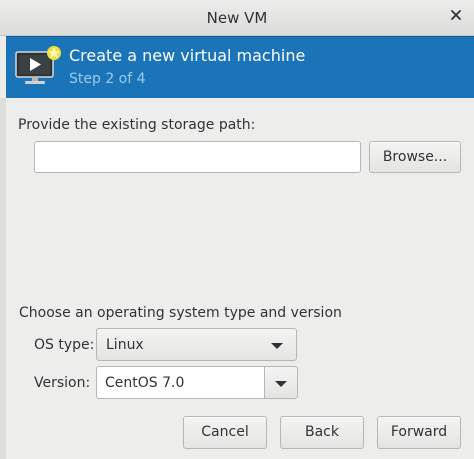  I want to click on storage-path-label: Provide the existing storage path:, so click(137, 125).